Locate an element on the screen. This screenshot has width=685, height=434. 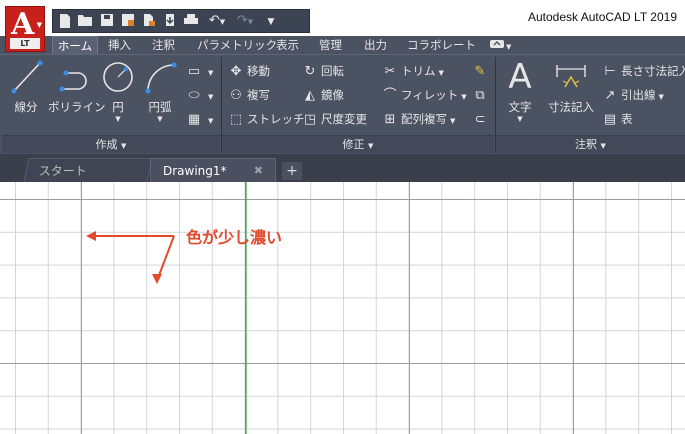
application-menu-button: A ▼ LT is located at coordinates (25, 29).